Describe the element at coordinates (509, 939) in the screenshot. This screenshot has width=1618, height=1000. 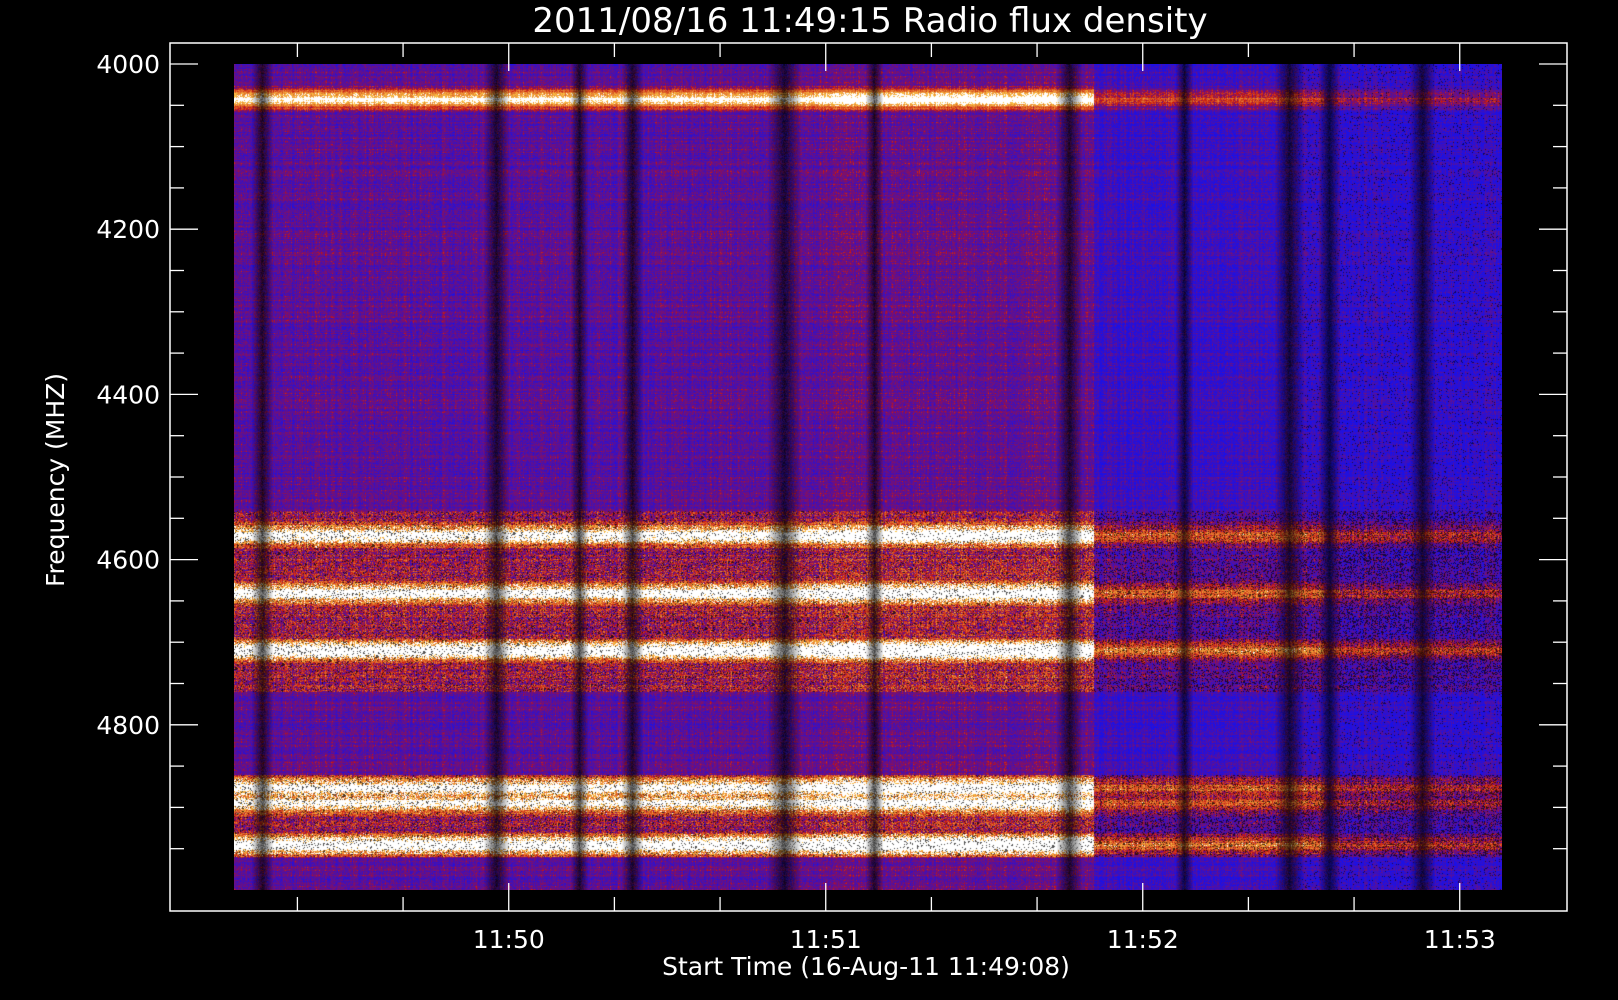
I see `x-tick-label: 11:50` at that location.